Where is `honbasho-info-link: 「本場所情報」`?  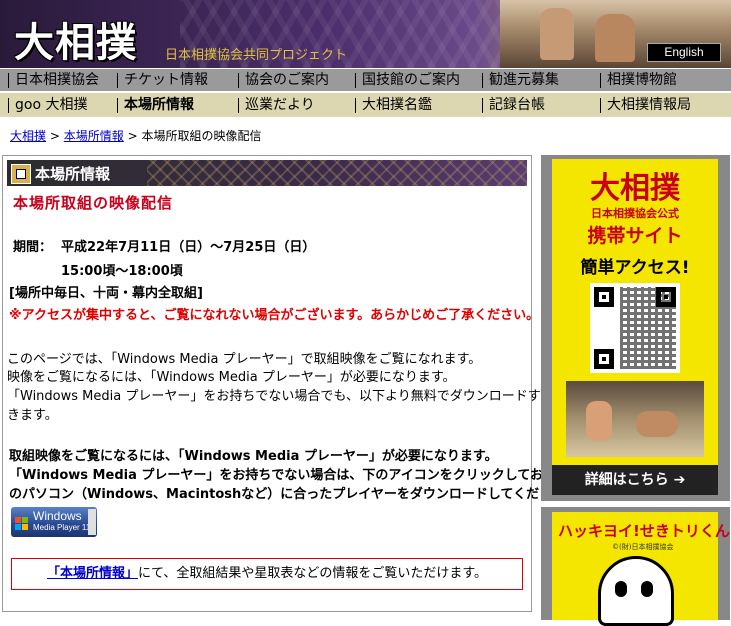 honbasho-info-link: 「本場所情報」 is located at coordinates (92, 573).